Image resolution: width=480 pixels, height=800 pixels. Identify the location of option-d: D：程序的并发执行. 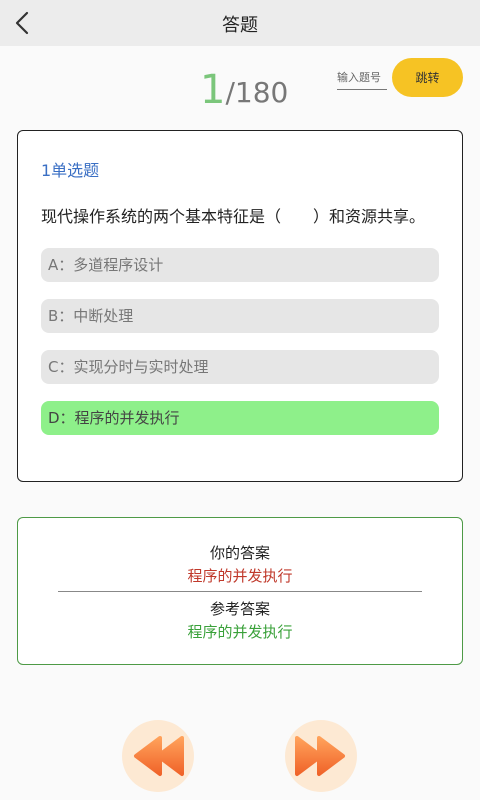
(240, 418).